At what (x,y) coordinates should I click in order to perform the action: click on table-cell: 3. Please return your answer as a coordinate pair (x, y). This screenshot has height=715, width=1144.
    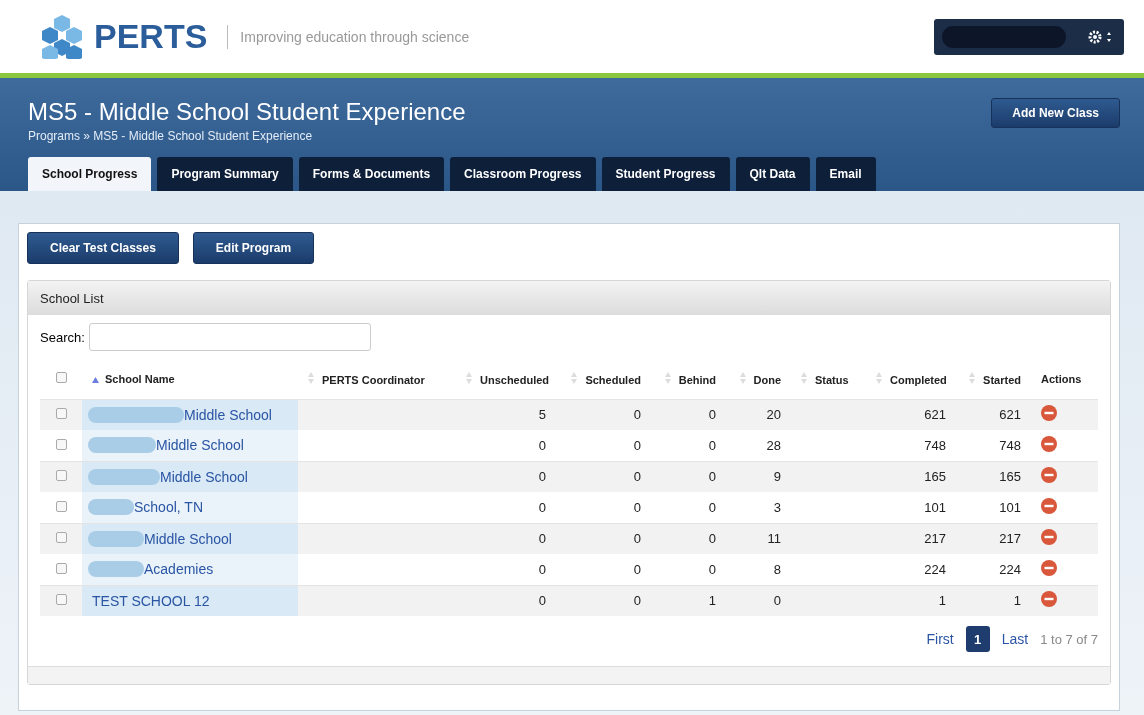
    Looking at the image, I should click on (777, 507).